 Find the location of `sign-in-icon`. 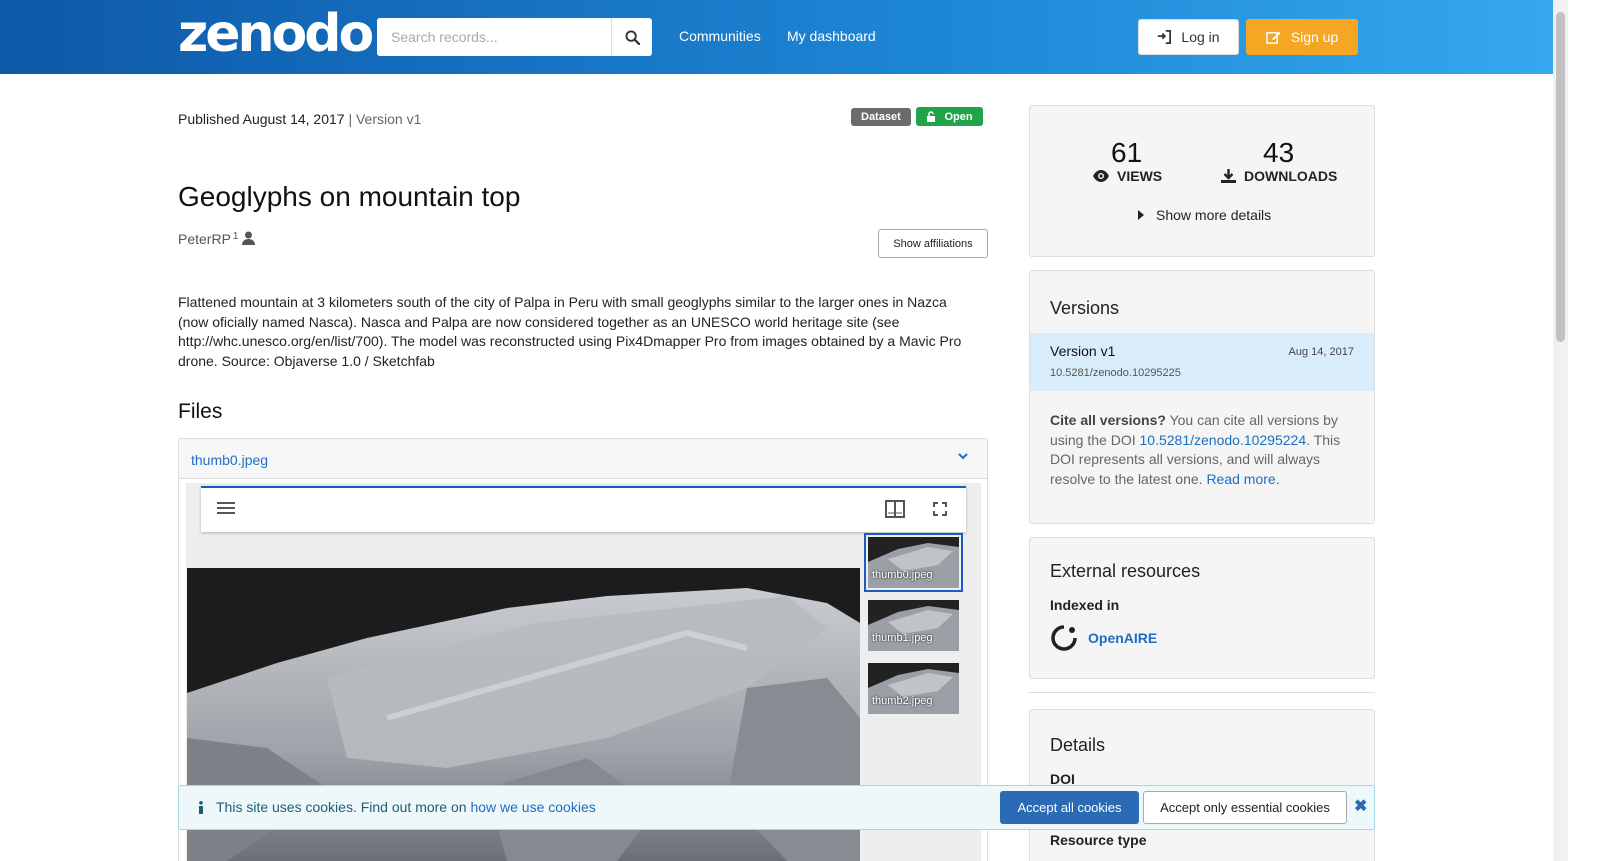

sign-in-icon is located at coordinates (1165, 37).